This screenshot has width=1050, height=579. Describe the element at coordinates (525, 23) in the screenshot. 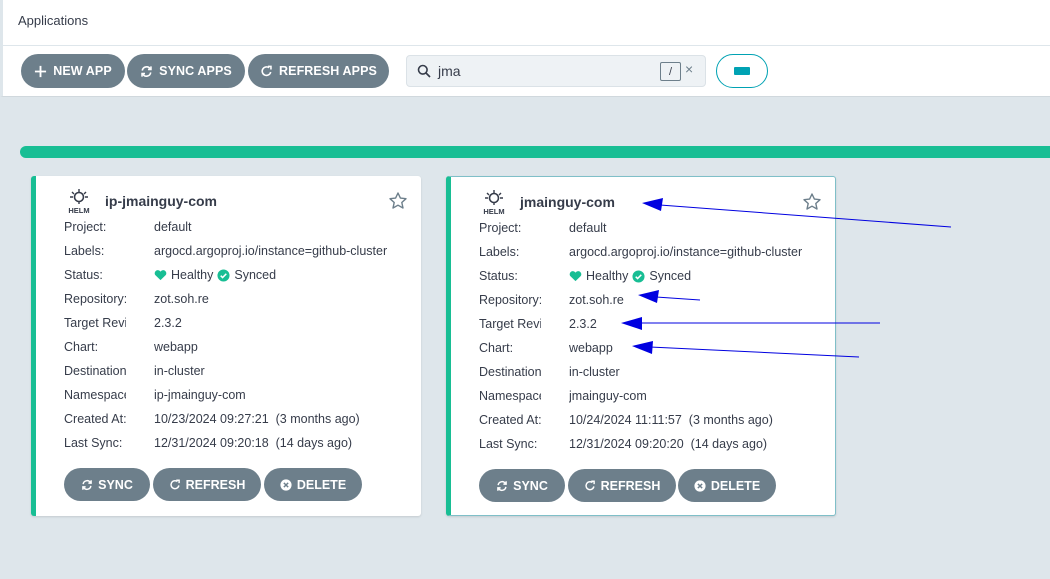

I see `top-bar: Applications` at that location.